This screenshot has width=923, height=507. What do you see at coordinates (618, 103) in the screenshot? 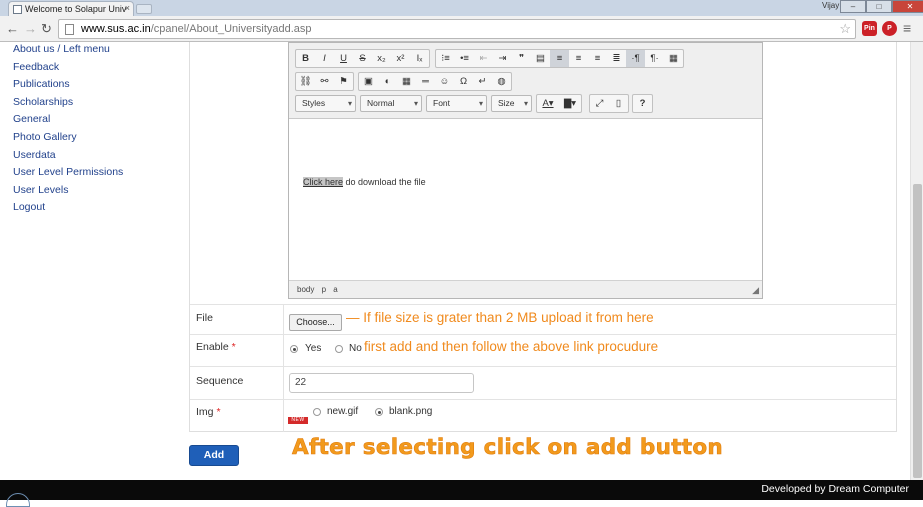
I see `show-blocks-icon: ▯` at bounding box center [618, 103].